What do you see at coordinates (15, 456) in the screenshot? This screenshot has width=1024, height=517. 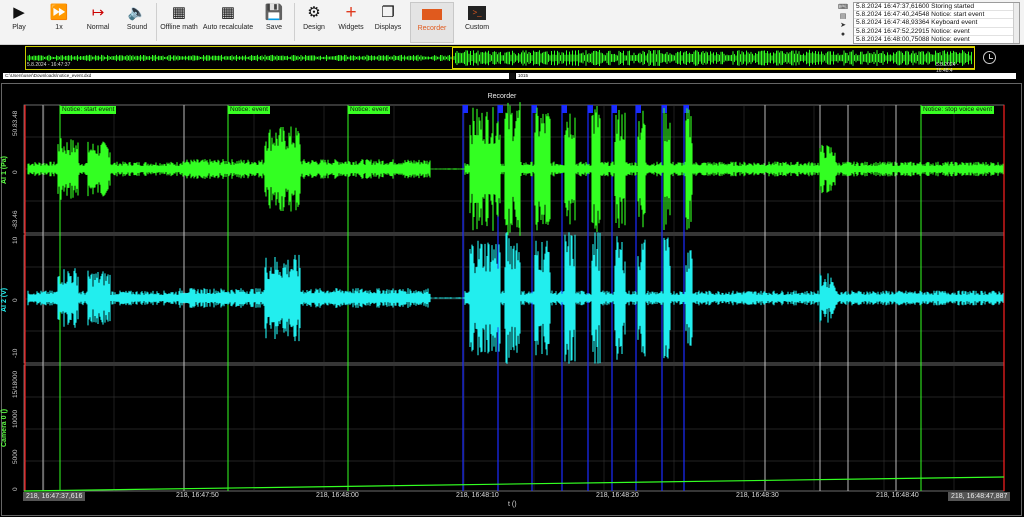 I see `y-tick-label: 5000` at bounding box center [15, 456].